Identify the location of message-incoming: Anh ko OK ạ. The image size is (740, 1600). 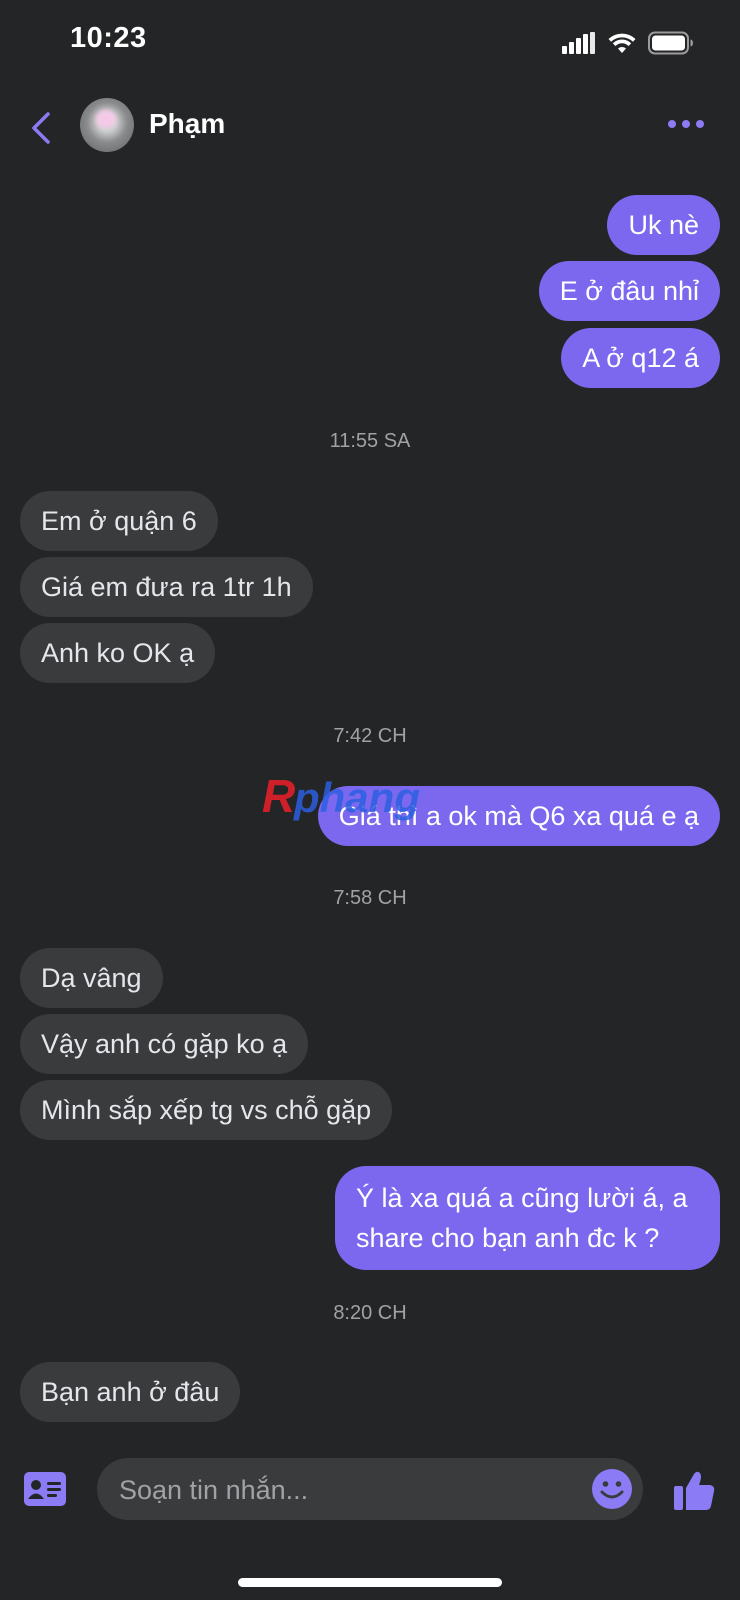
(118, 653).